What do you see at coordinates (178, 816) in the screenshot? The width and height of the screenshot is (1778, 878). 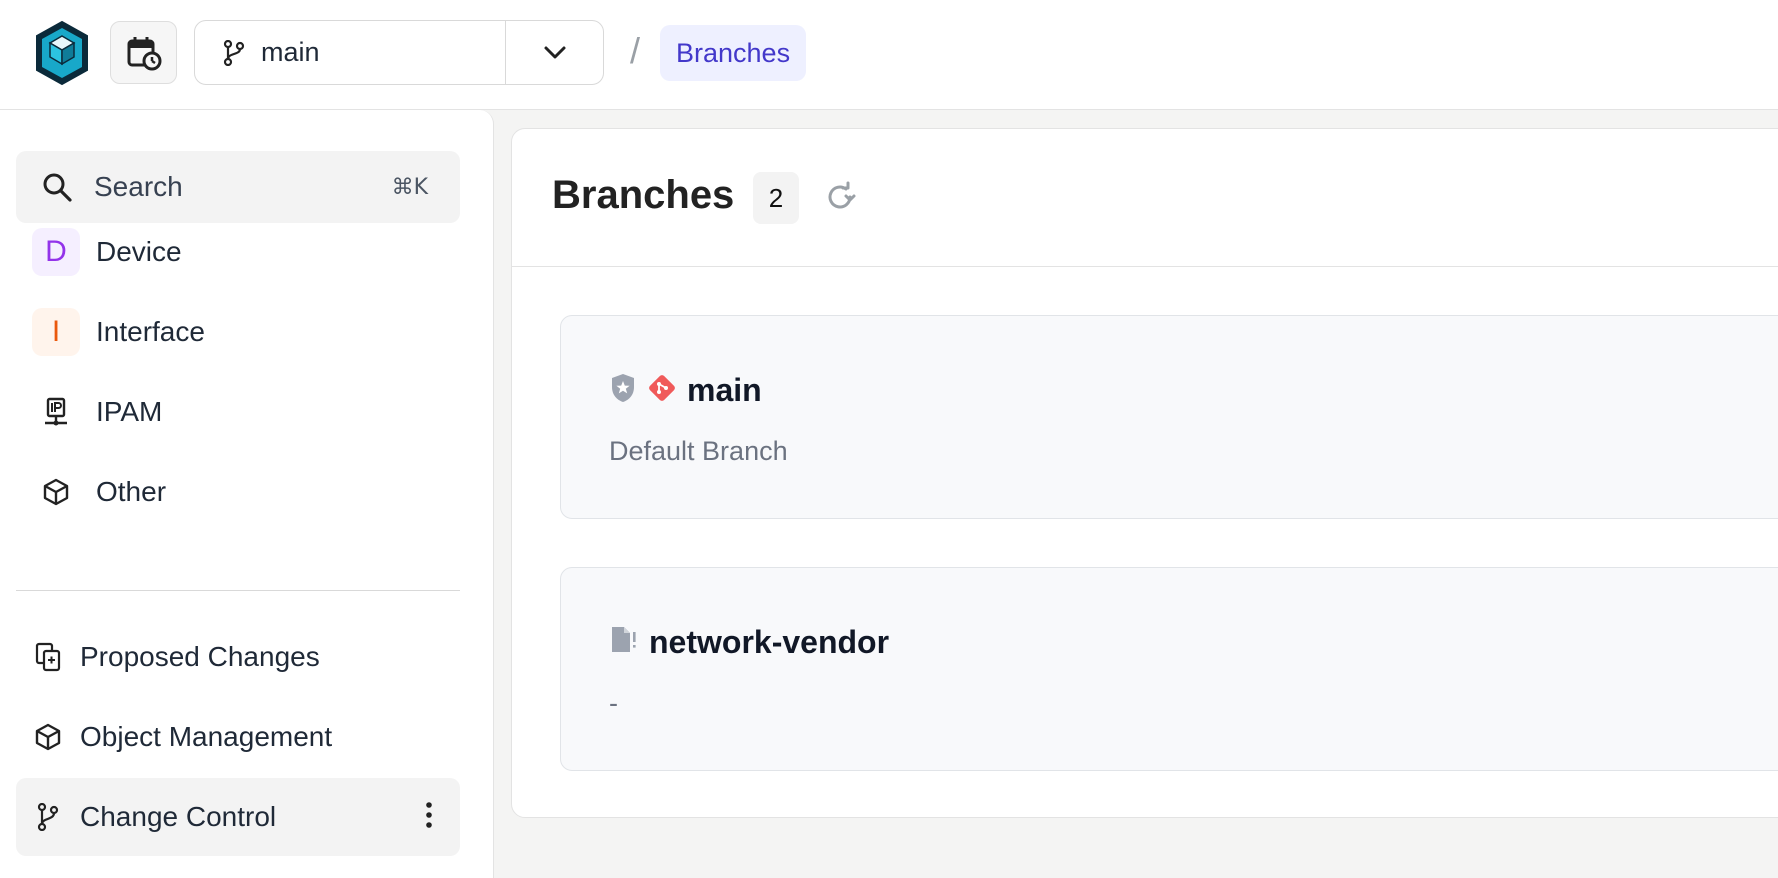 I see `sidebar-item-label: Change Control` at bounding box center [178, 816].